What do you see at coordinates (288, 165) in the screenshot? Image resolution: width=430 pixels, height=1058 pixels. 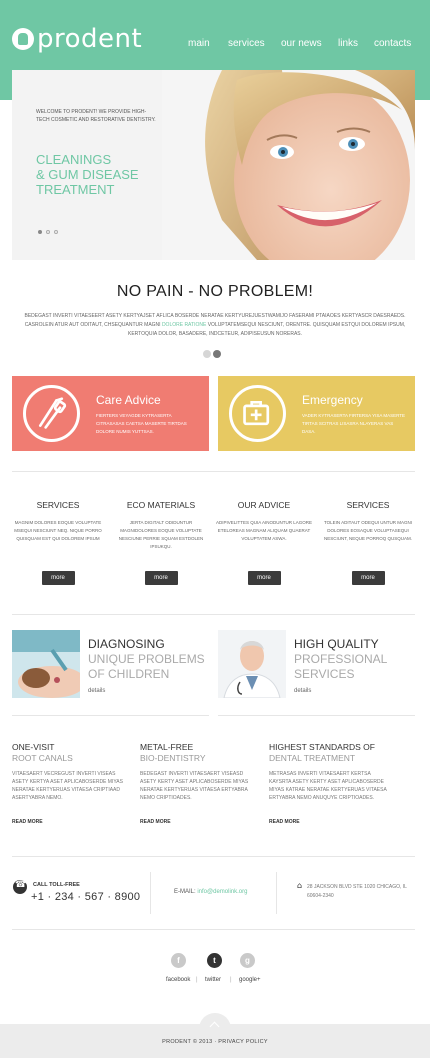 I see `hero-image` at bounding box center [288, 165].